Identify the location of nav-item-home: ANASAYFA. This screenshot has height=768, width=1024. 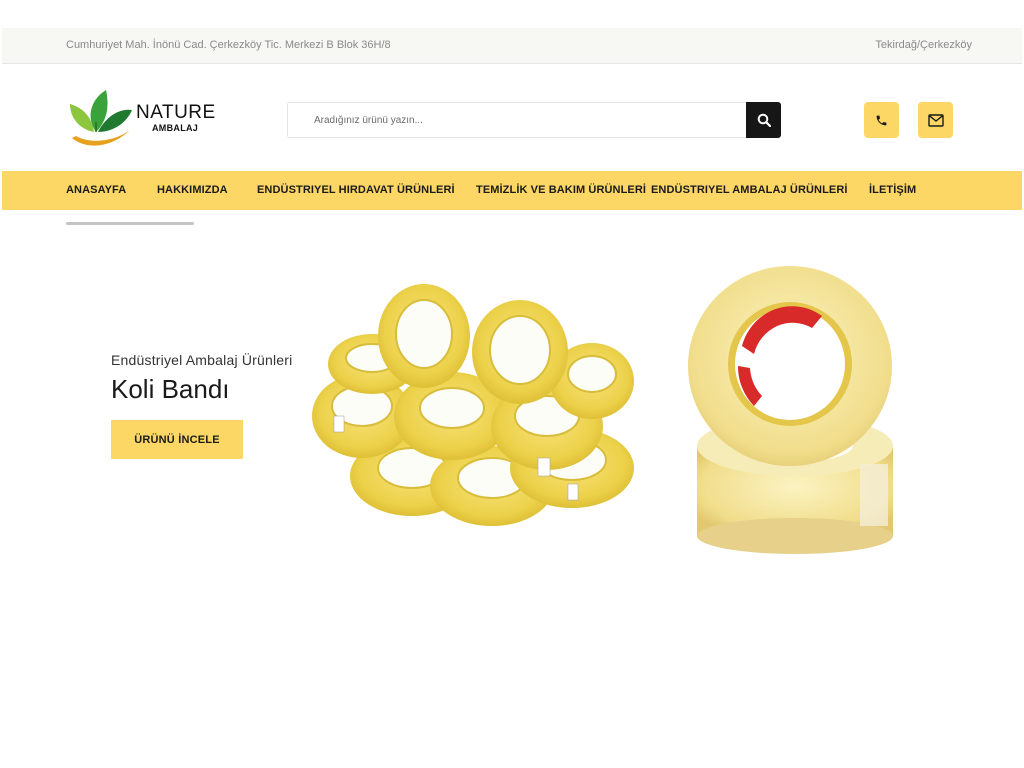
(96, 190).